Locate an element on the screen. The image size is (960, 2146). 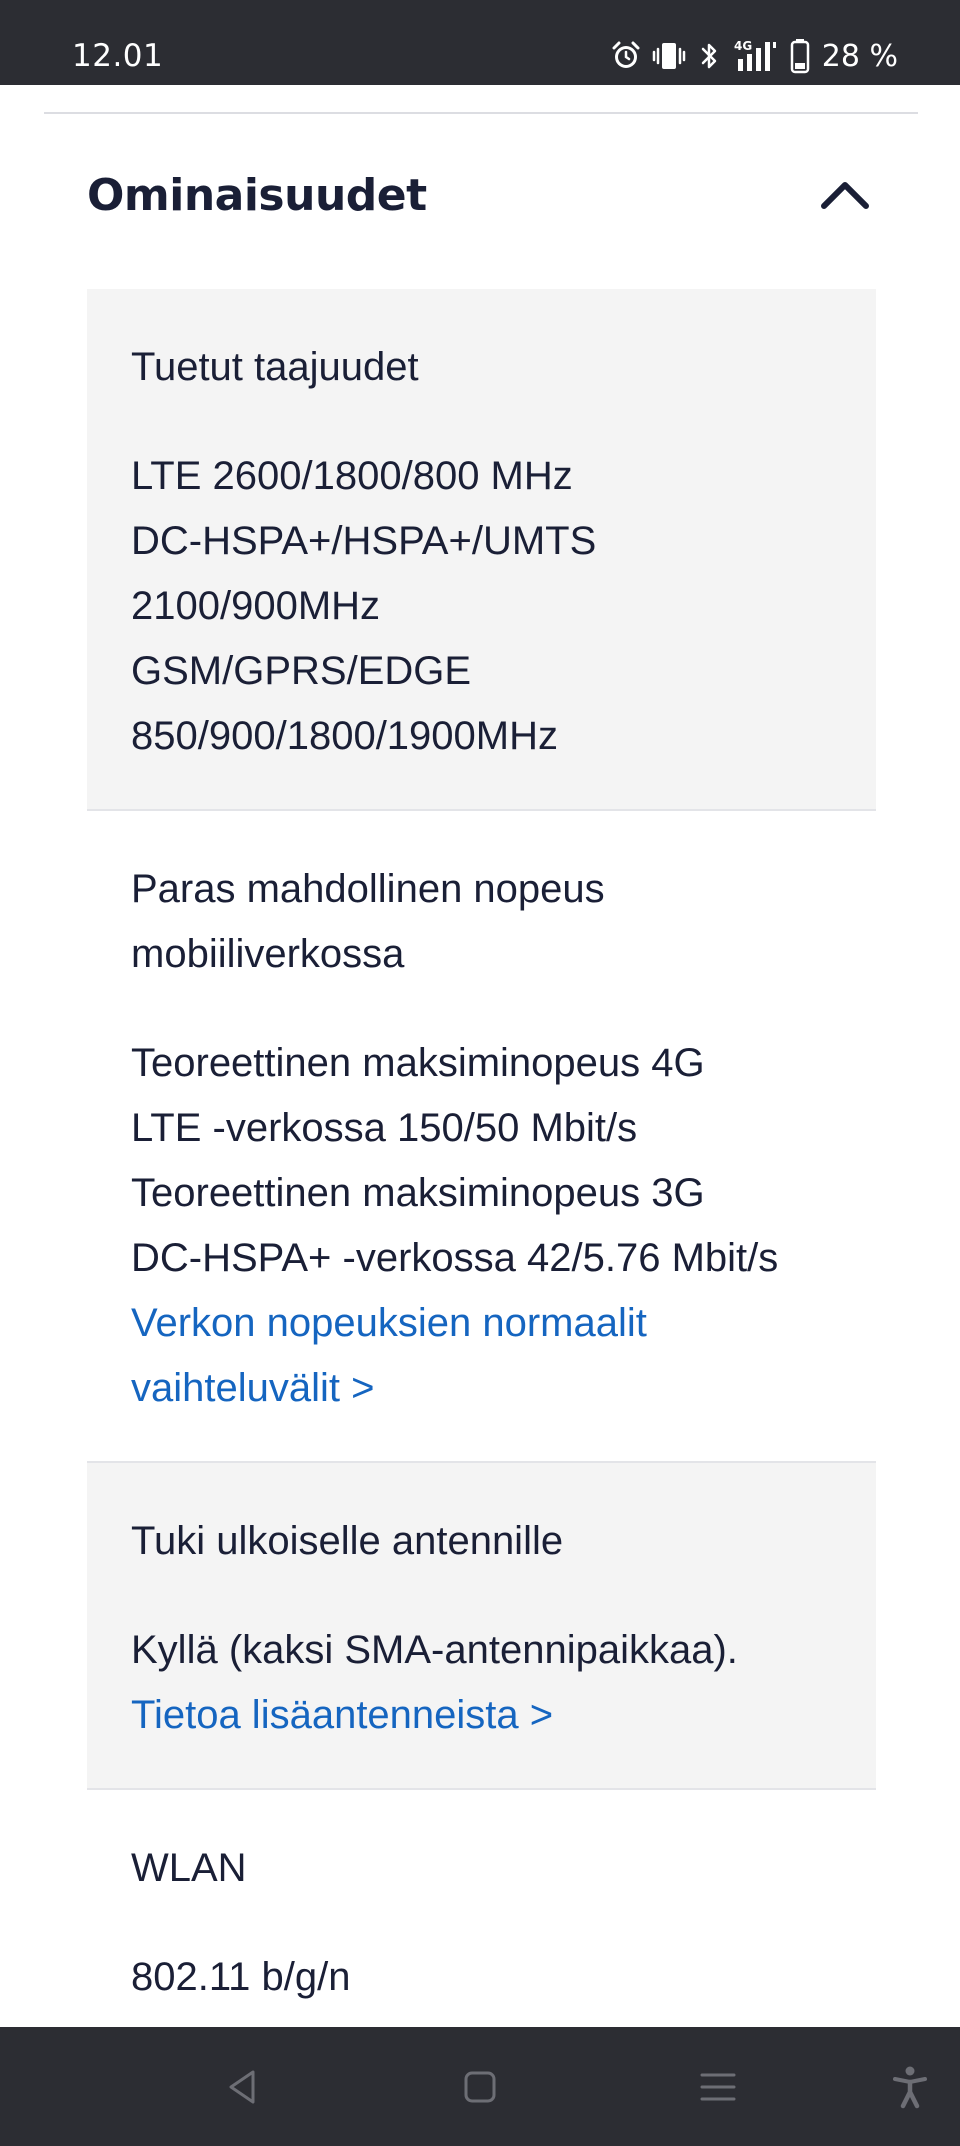
home-icon is located at coordinates (480, 2087).